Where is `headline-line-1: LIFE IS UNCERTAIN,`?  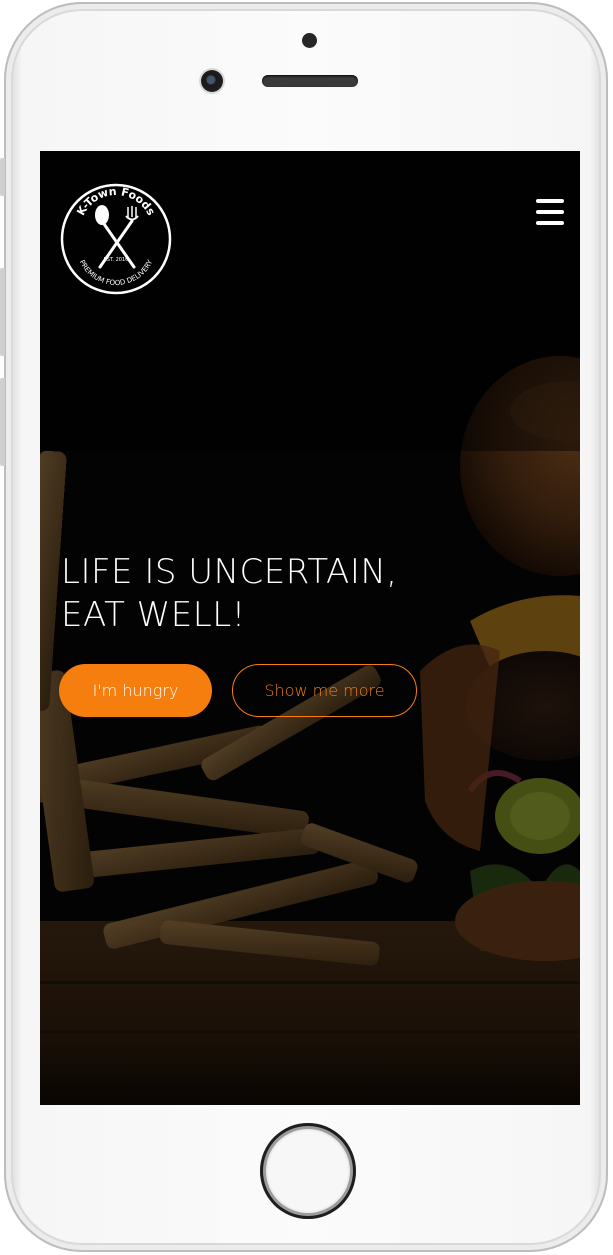
headline-line-1: LIFE IS UNCERTAIN, is located at coordinates (229, 572).